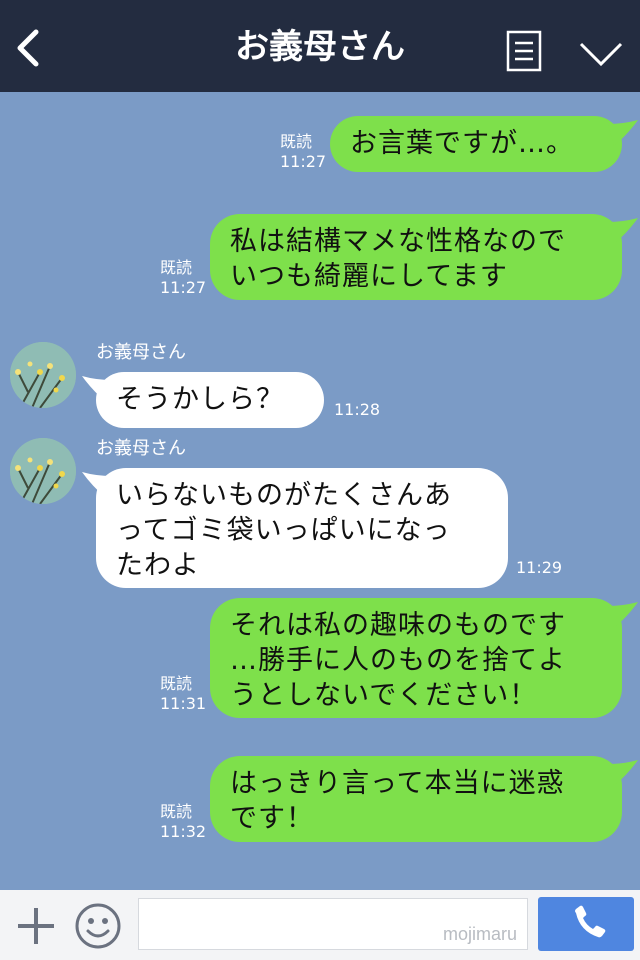  I want to click on message-text: うとしないでください！, so click(384, 695).